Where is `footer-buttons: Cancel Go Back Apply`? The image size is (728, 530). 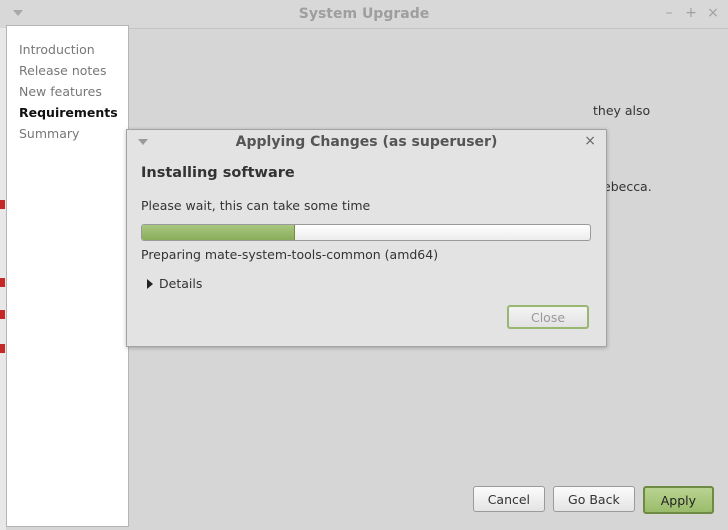 footer-buttons: Cancel Go Back Apply is located at coordinates (593, 500).